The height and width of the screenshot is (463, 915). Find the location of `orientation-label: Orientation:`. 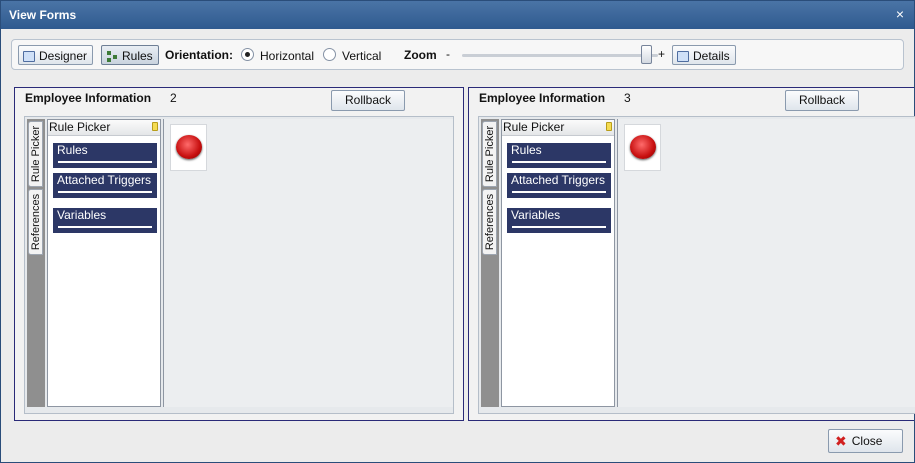

orientation-label: Orientation: is located at coordinates (199, 55).